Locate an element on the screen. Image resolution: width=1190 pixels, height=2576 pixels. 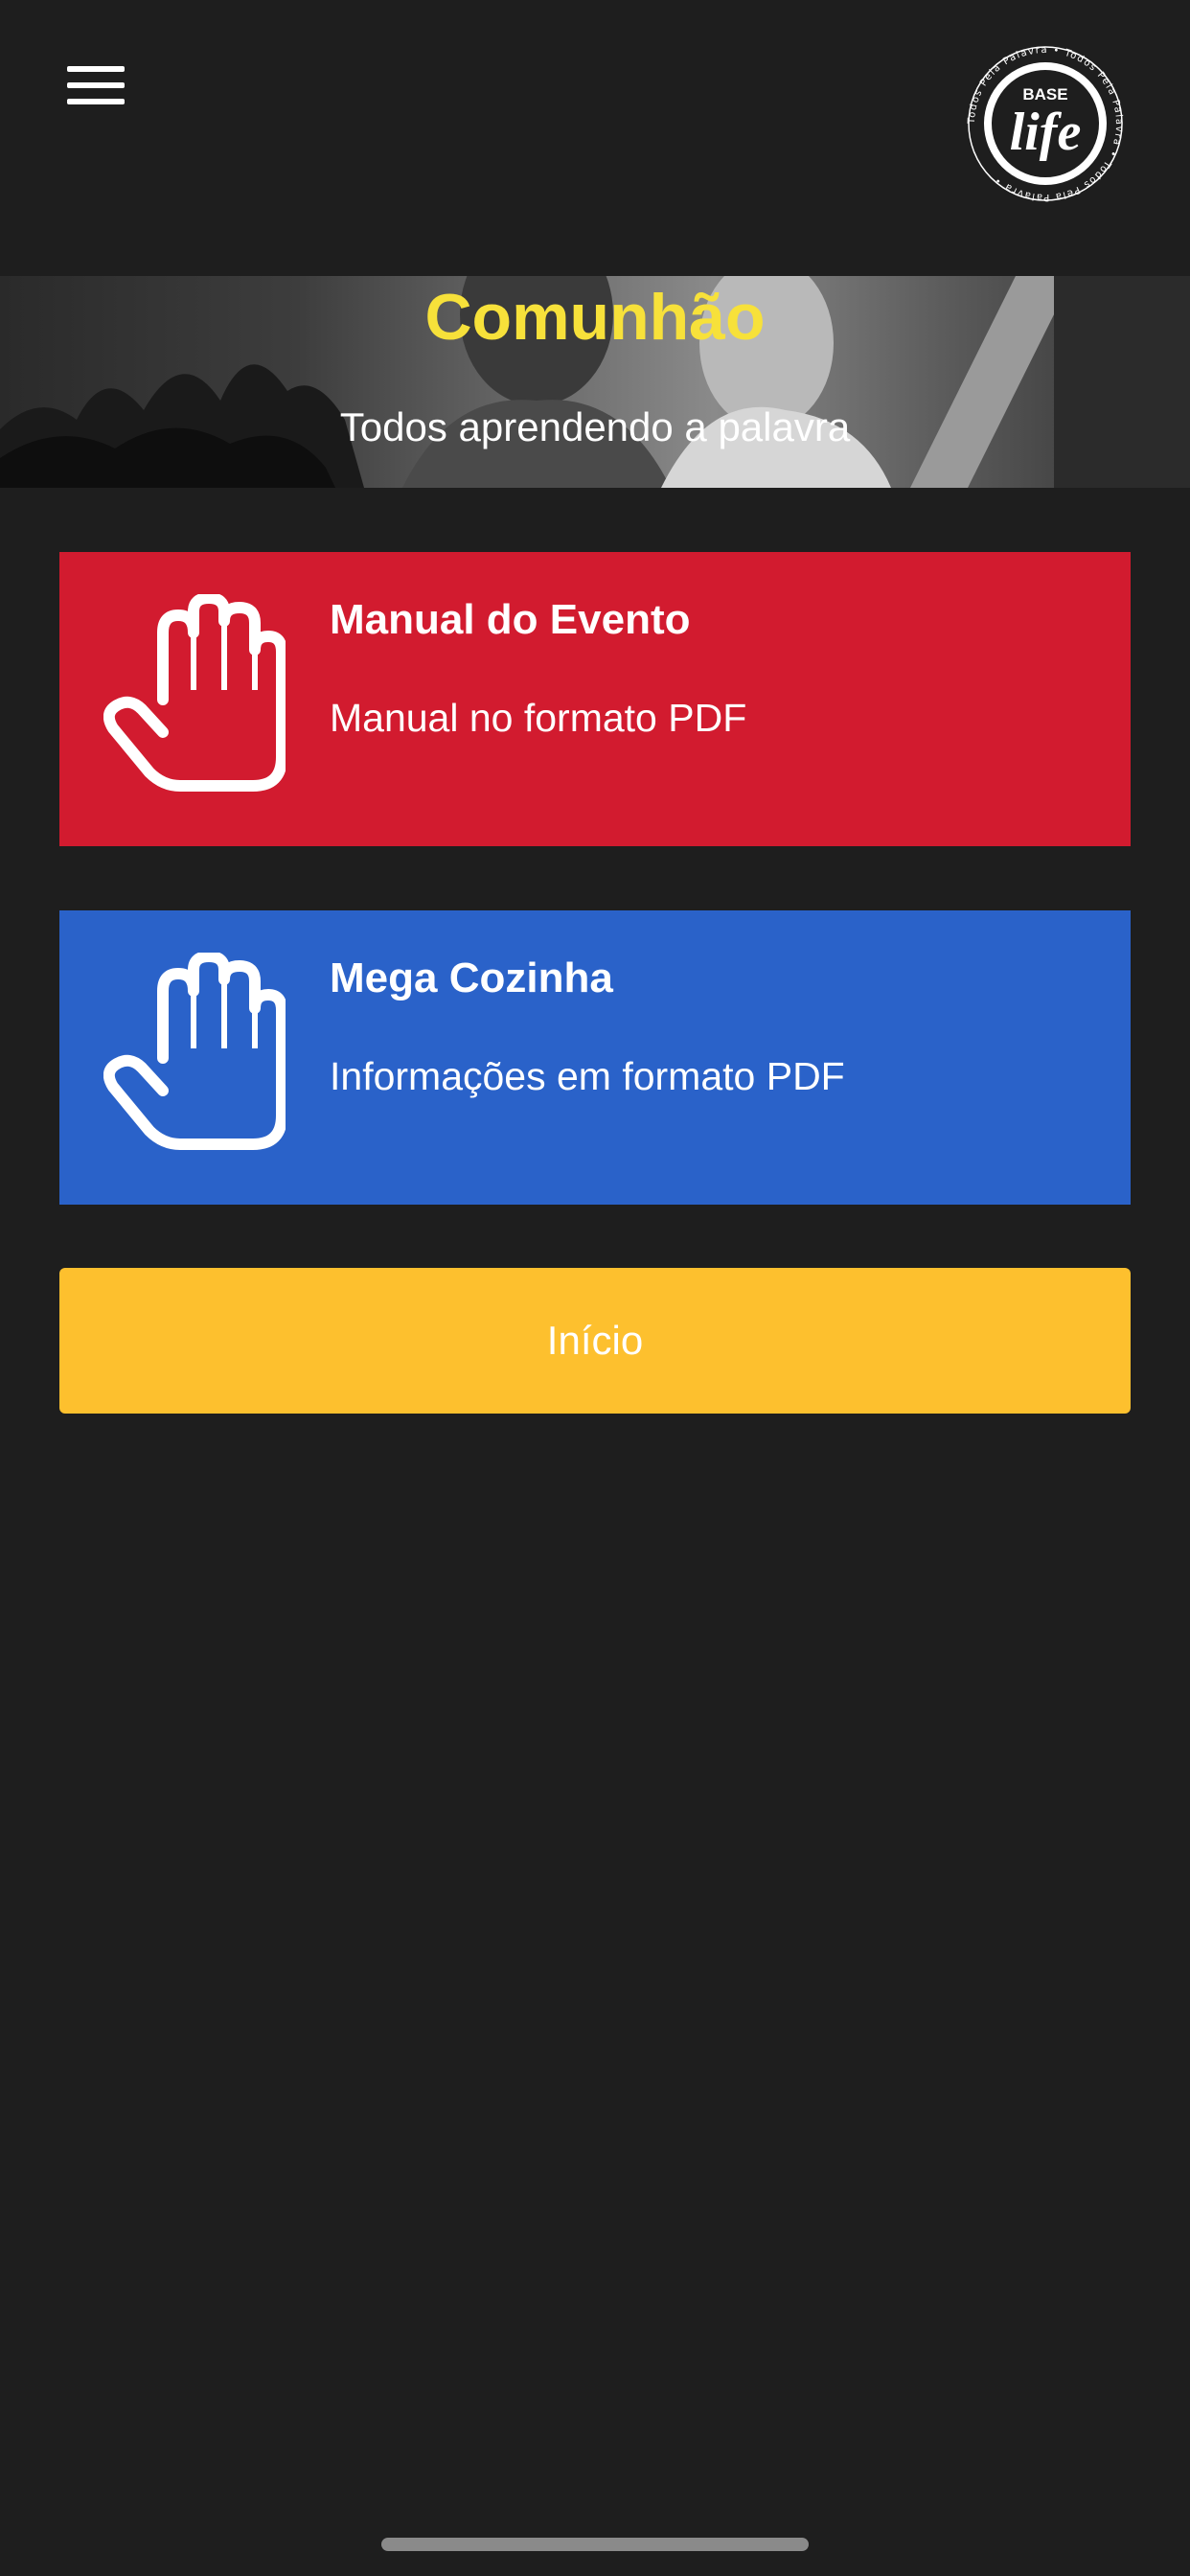
card-manual-do-evento: Manual do Evento Manual no formato PDF is located at coordinates (595, 699).